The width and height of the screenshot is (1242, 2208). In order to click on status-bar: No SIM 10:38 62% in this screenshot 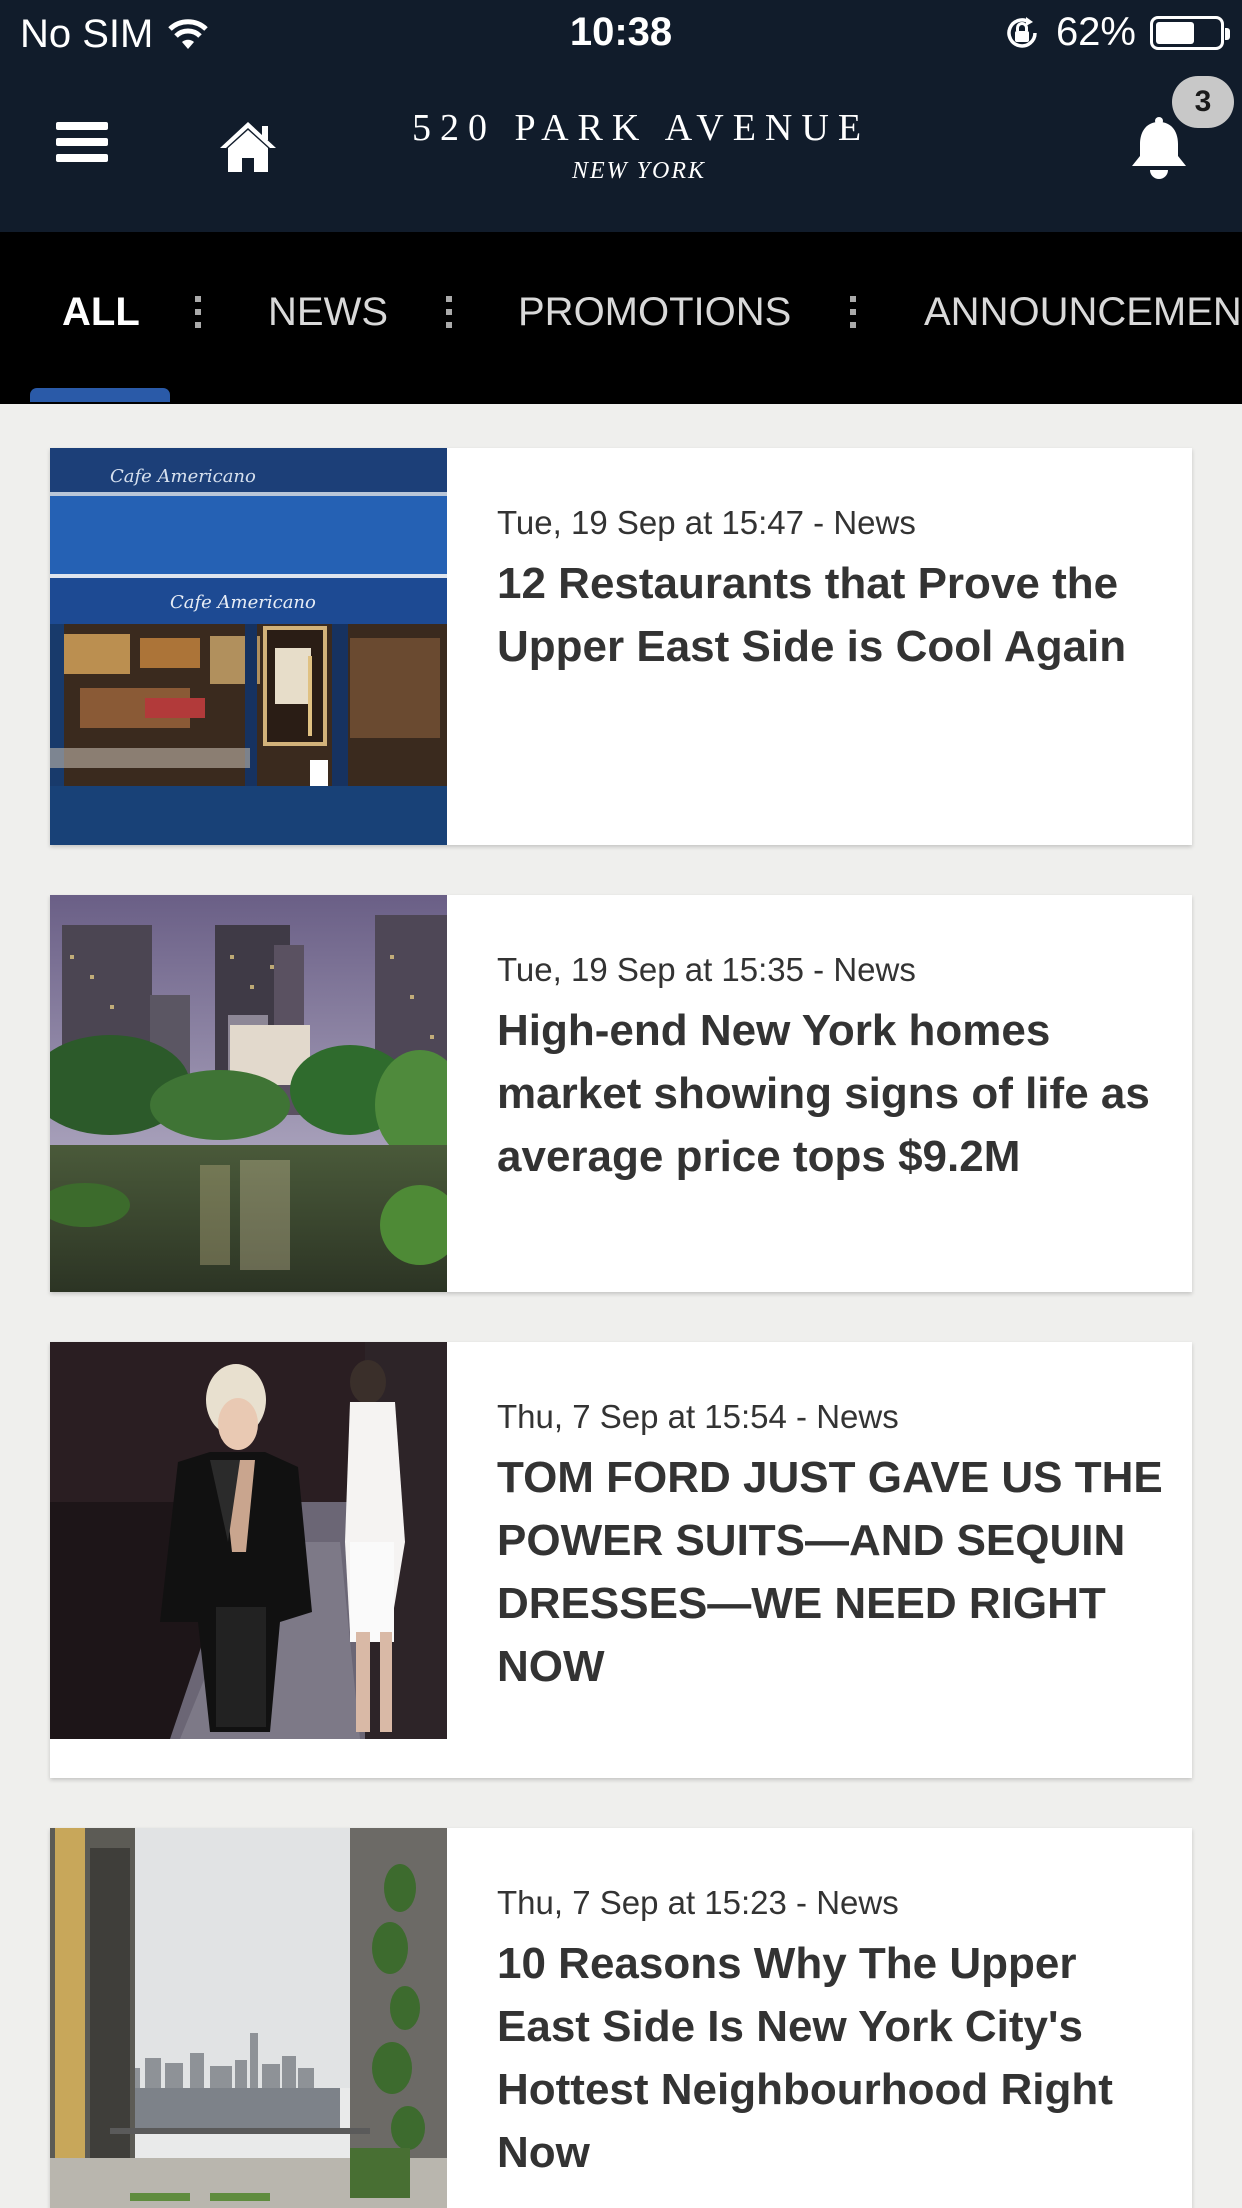, I will do `click(621, 33)`.